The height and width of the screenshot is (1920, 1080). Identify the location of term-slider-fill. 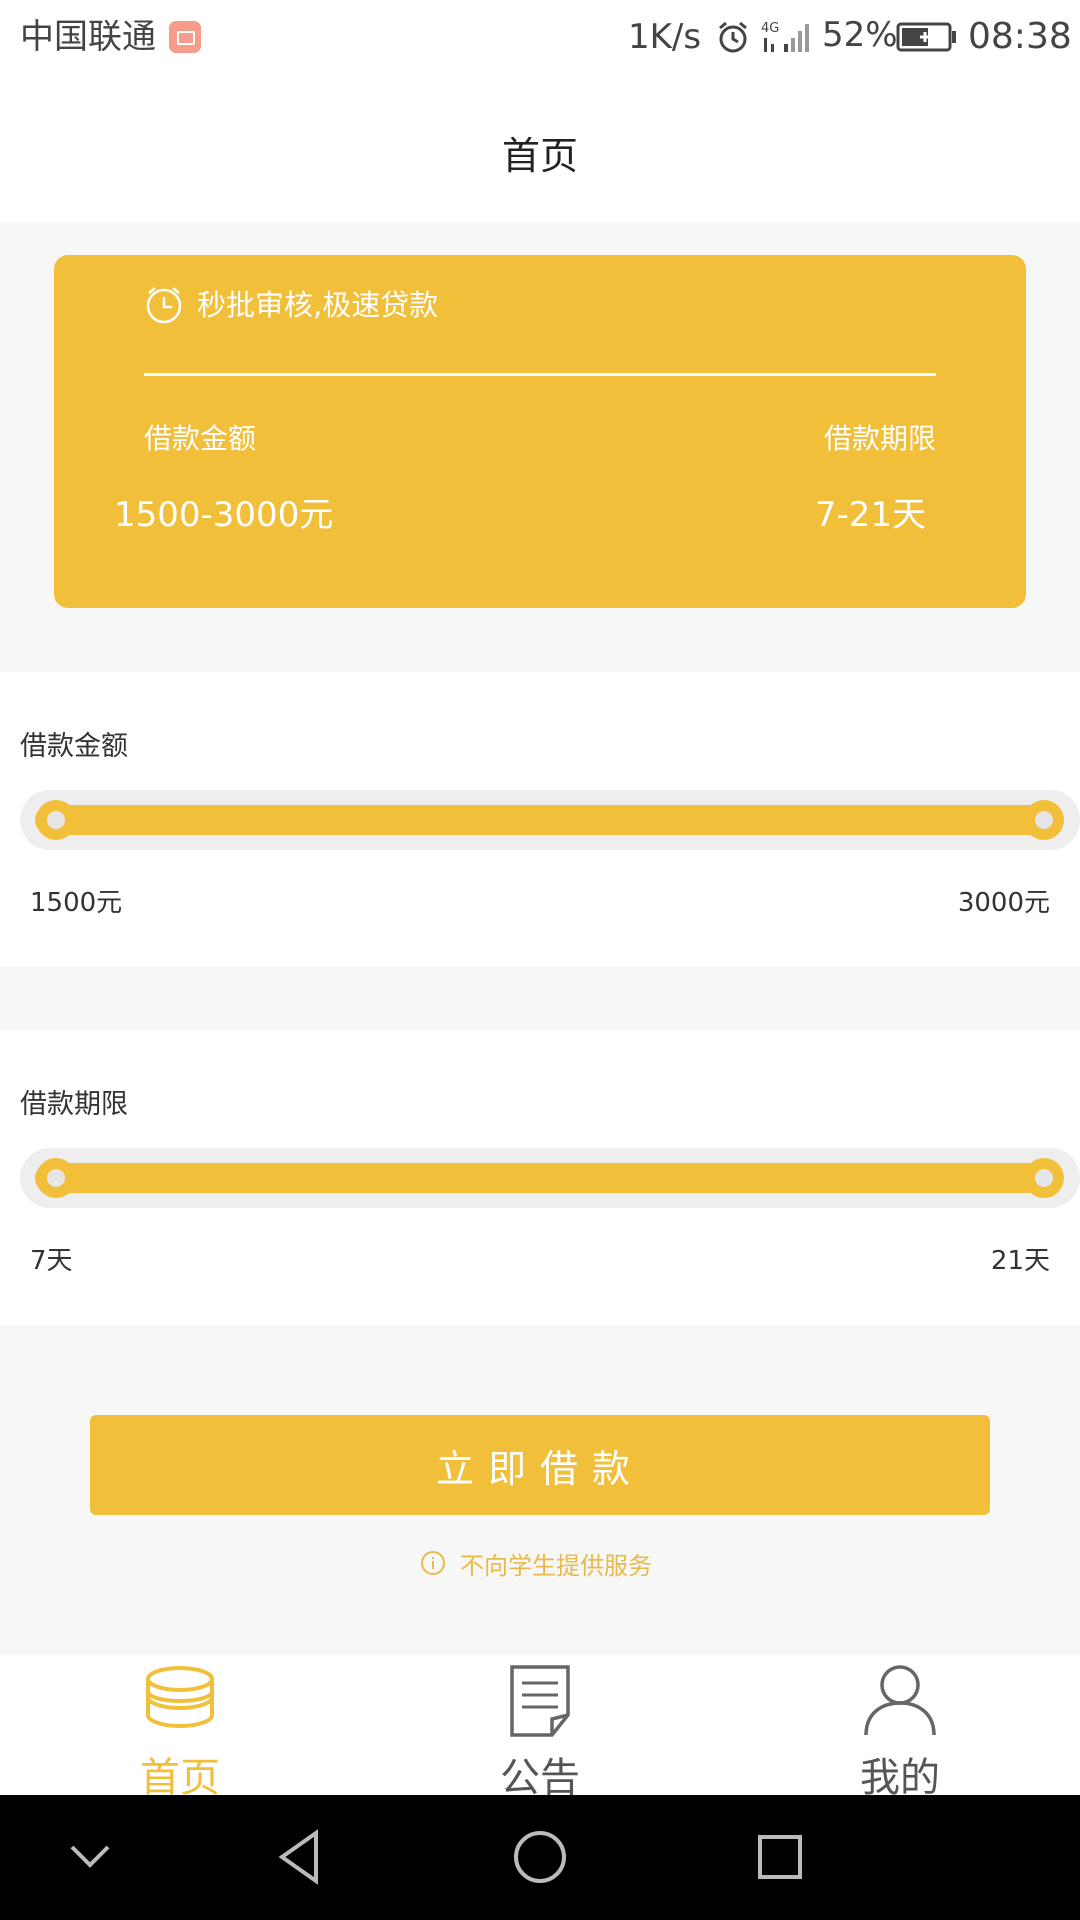
(540, 1178).